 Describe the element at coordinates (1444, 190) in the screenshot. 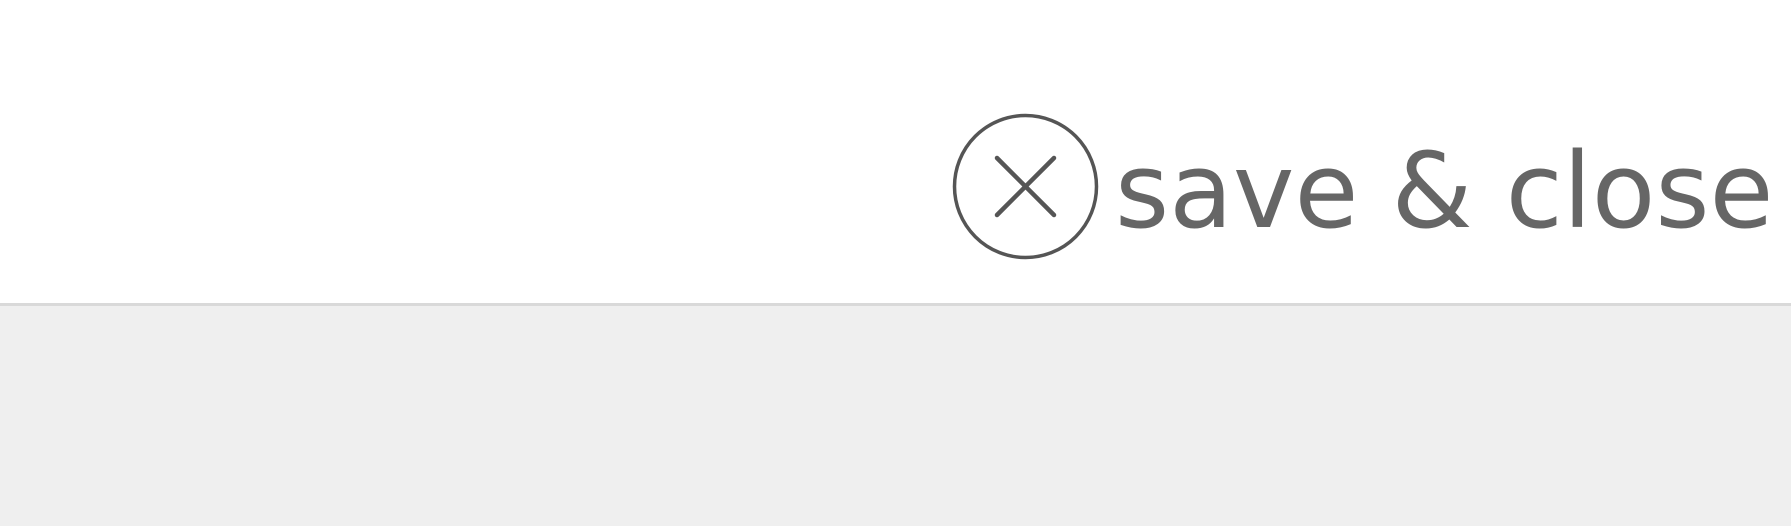

I see `save-close-label: save & close` at that location.